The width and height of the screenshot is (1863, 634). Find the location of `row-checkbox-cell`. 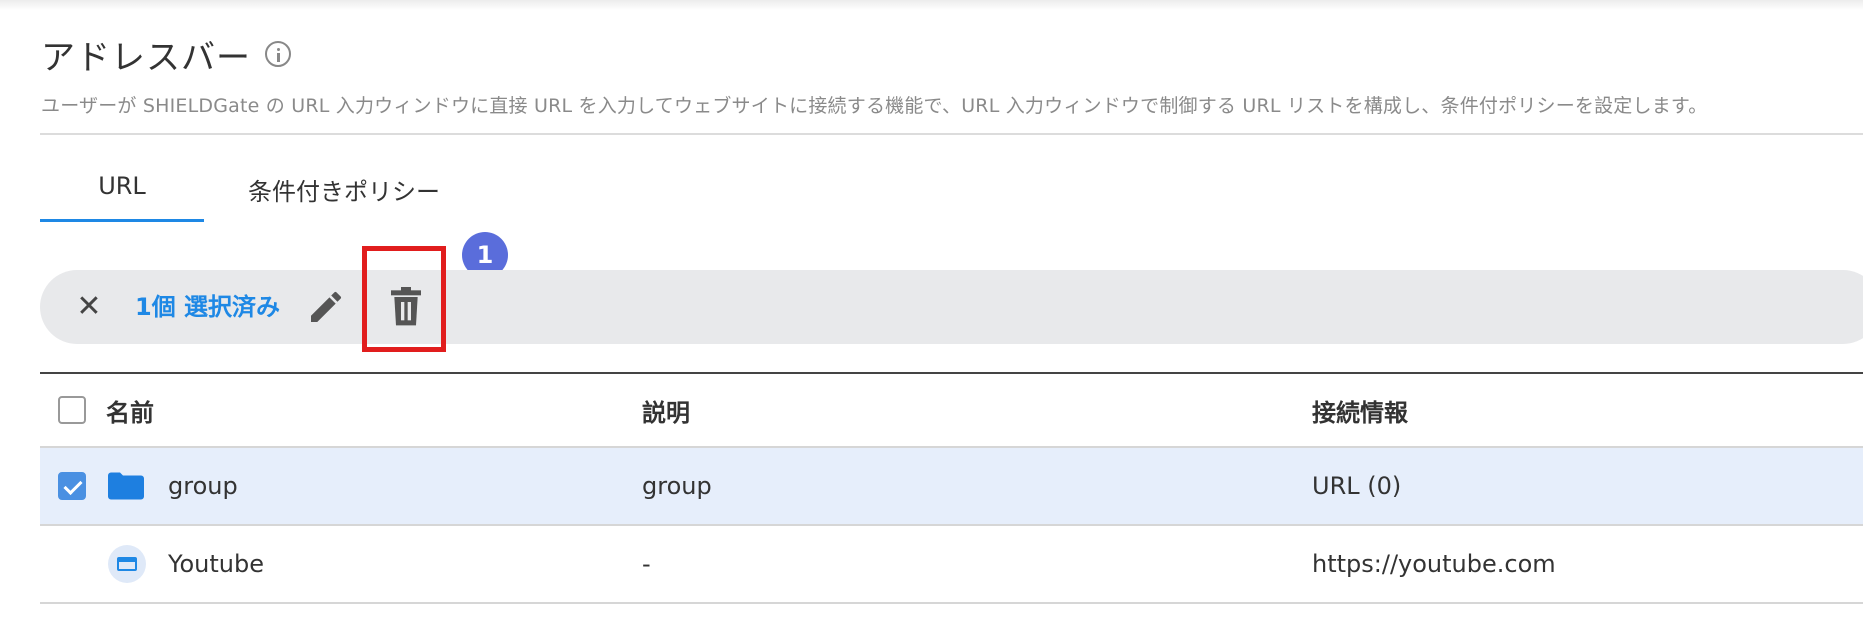

row-checkbox-cell is located at coordinates (72, 486).